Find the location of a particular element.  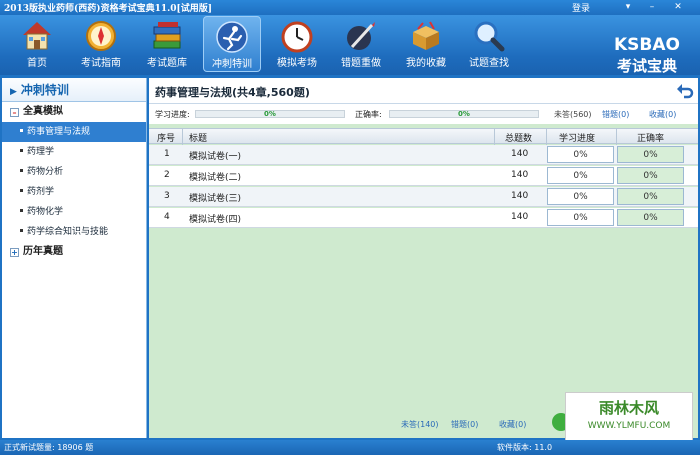

page-title: 药事管理与法规(共4章,560题) is located at coordinates (232, 92).